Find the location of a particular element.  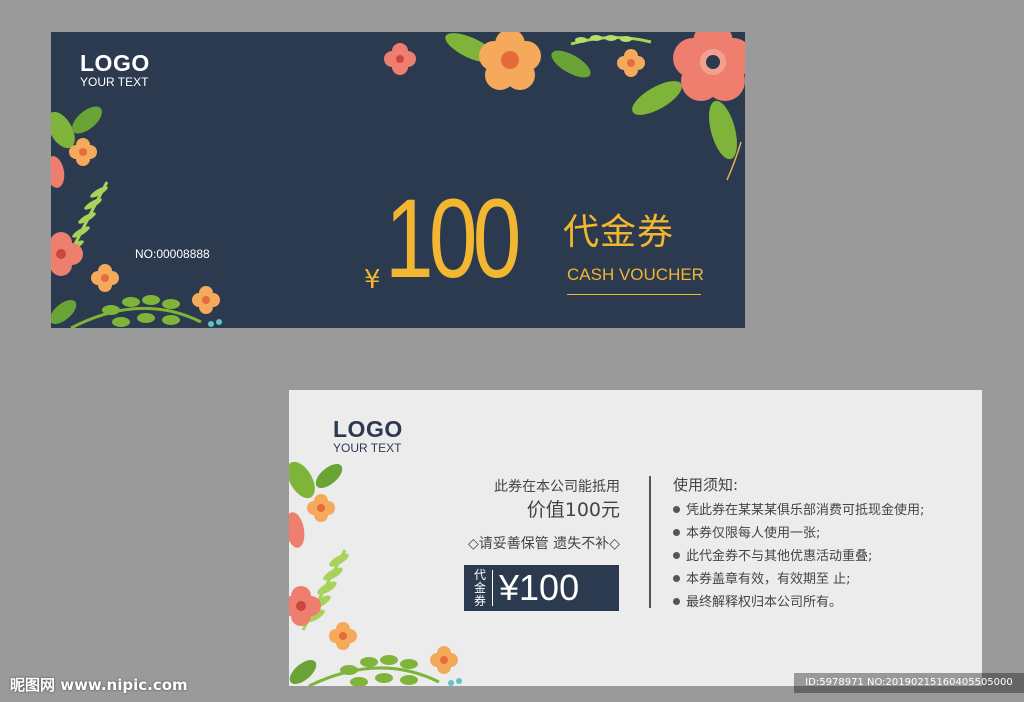

front-logo-subtext: YOUR TEXT is located at coordinates (114, 82).